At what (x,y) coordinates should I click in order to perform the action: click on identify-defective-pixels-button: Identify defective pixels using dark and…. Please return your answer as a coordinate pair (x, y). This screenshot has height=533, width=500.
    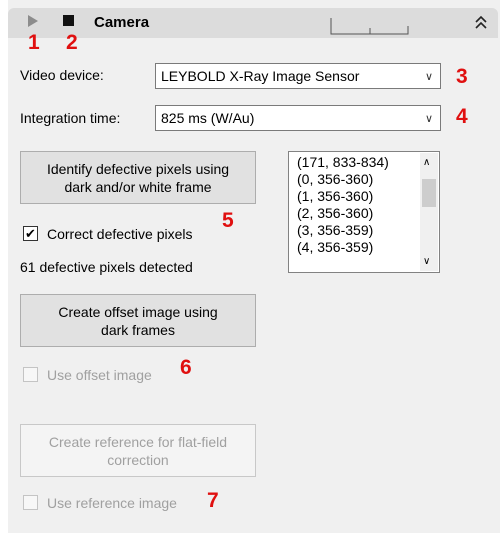
    Looking at the image, I should click on (138, 177).